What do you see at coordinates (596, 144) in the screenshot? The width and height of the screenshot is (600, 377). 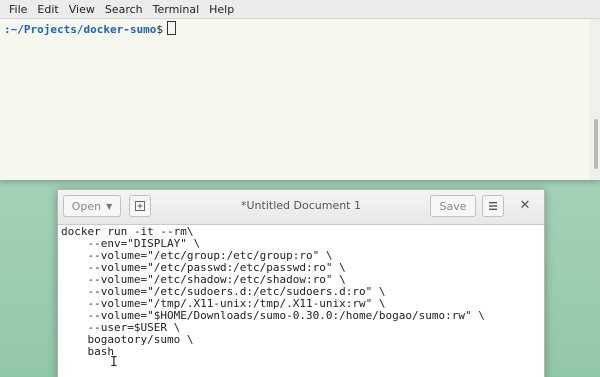 I see `terminal-scroll-thumb` at bounding box center [596, 144].